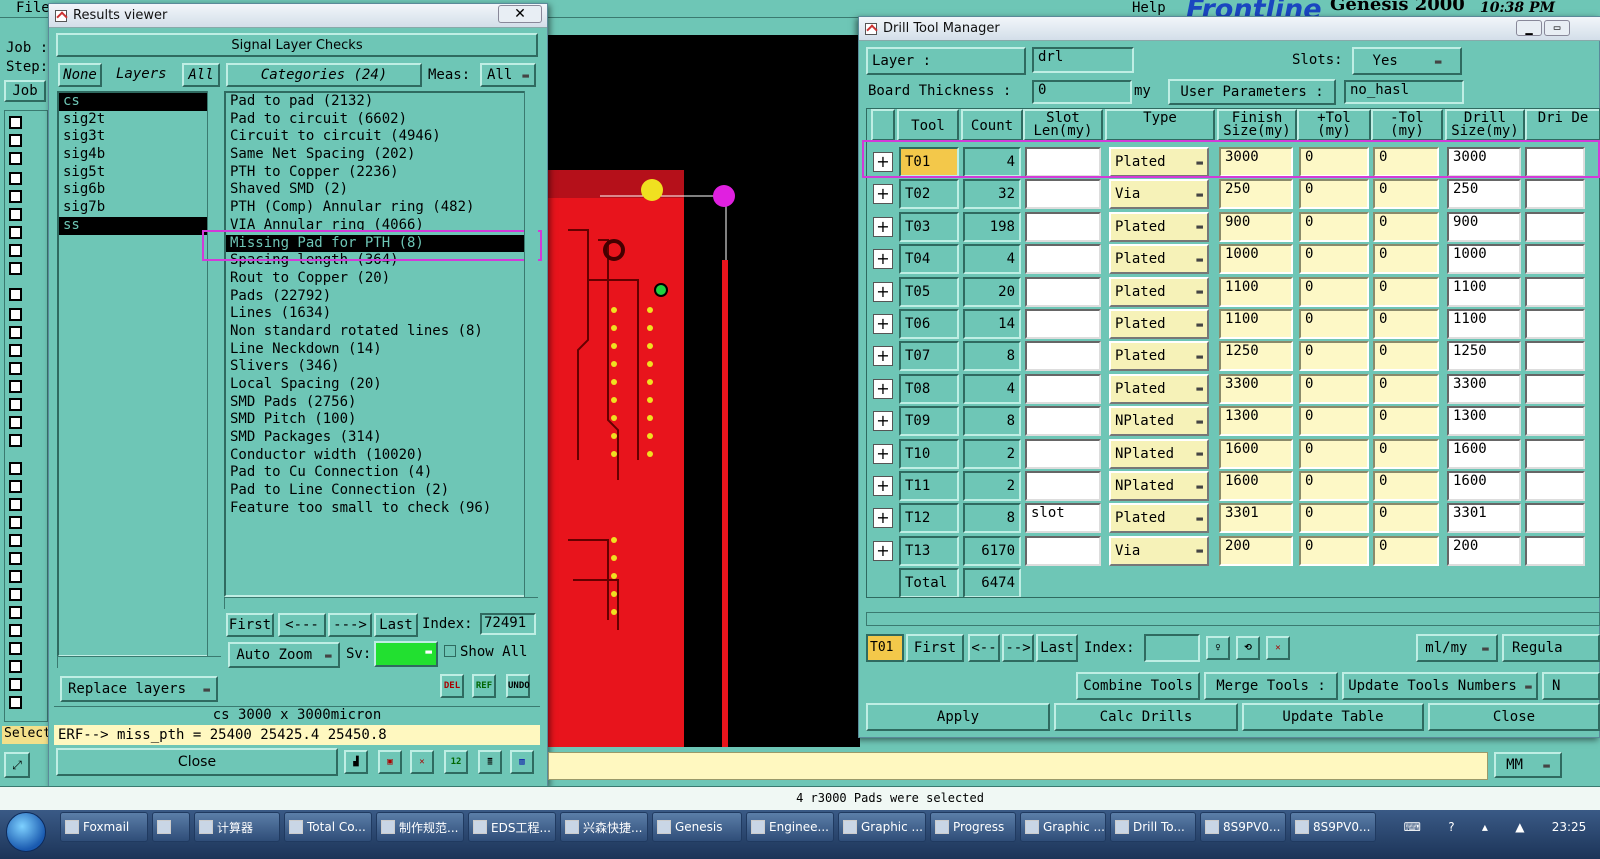 The width and height of the screenshot is (1600, 859). I want to click on start-button-icon, so click(26, 832).